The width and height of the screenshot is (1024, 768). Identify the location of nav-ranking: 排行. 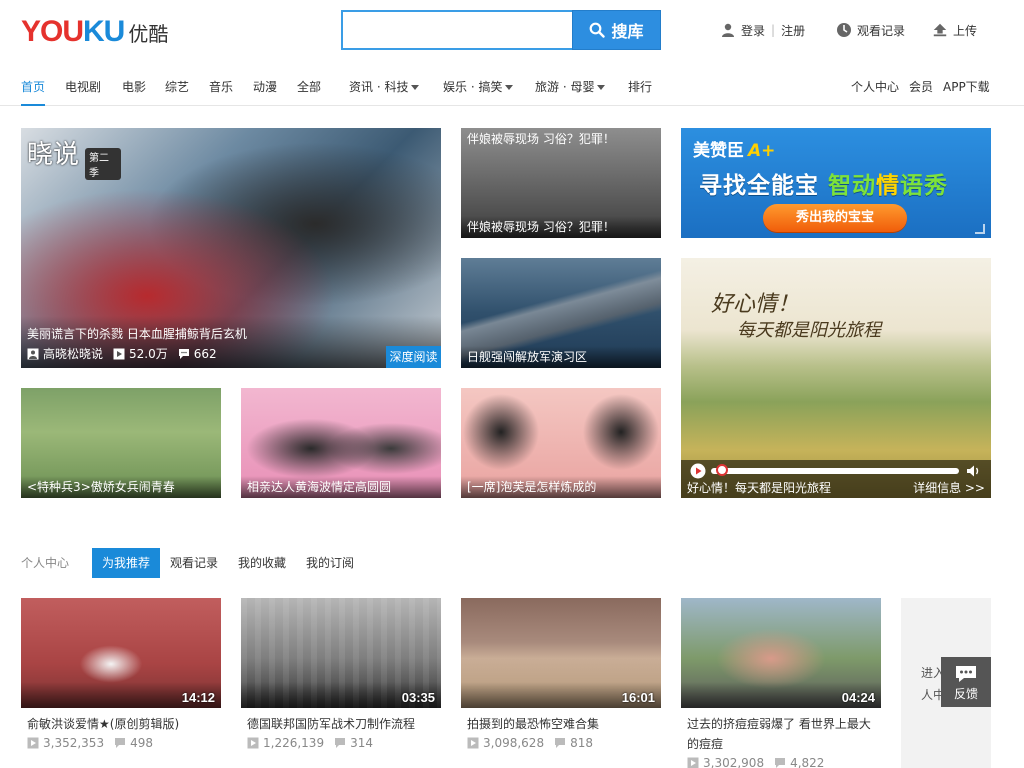
(640, 84).